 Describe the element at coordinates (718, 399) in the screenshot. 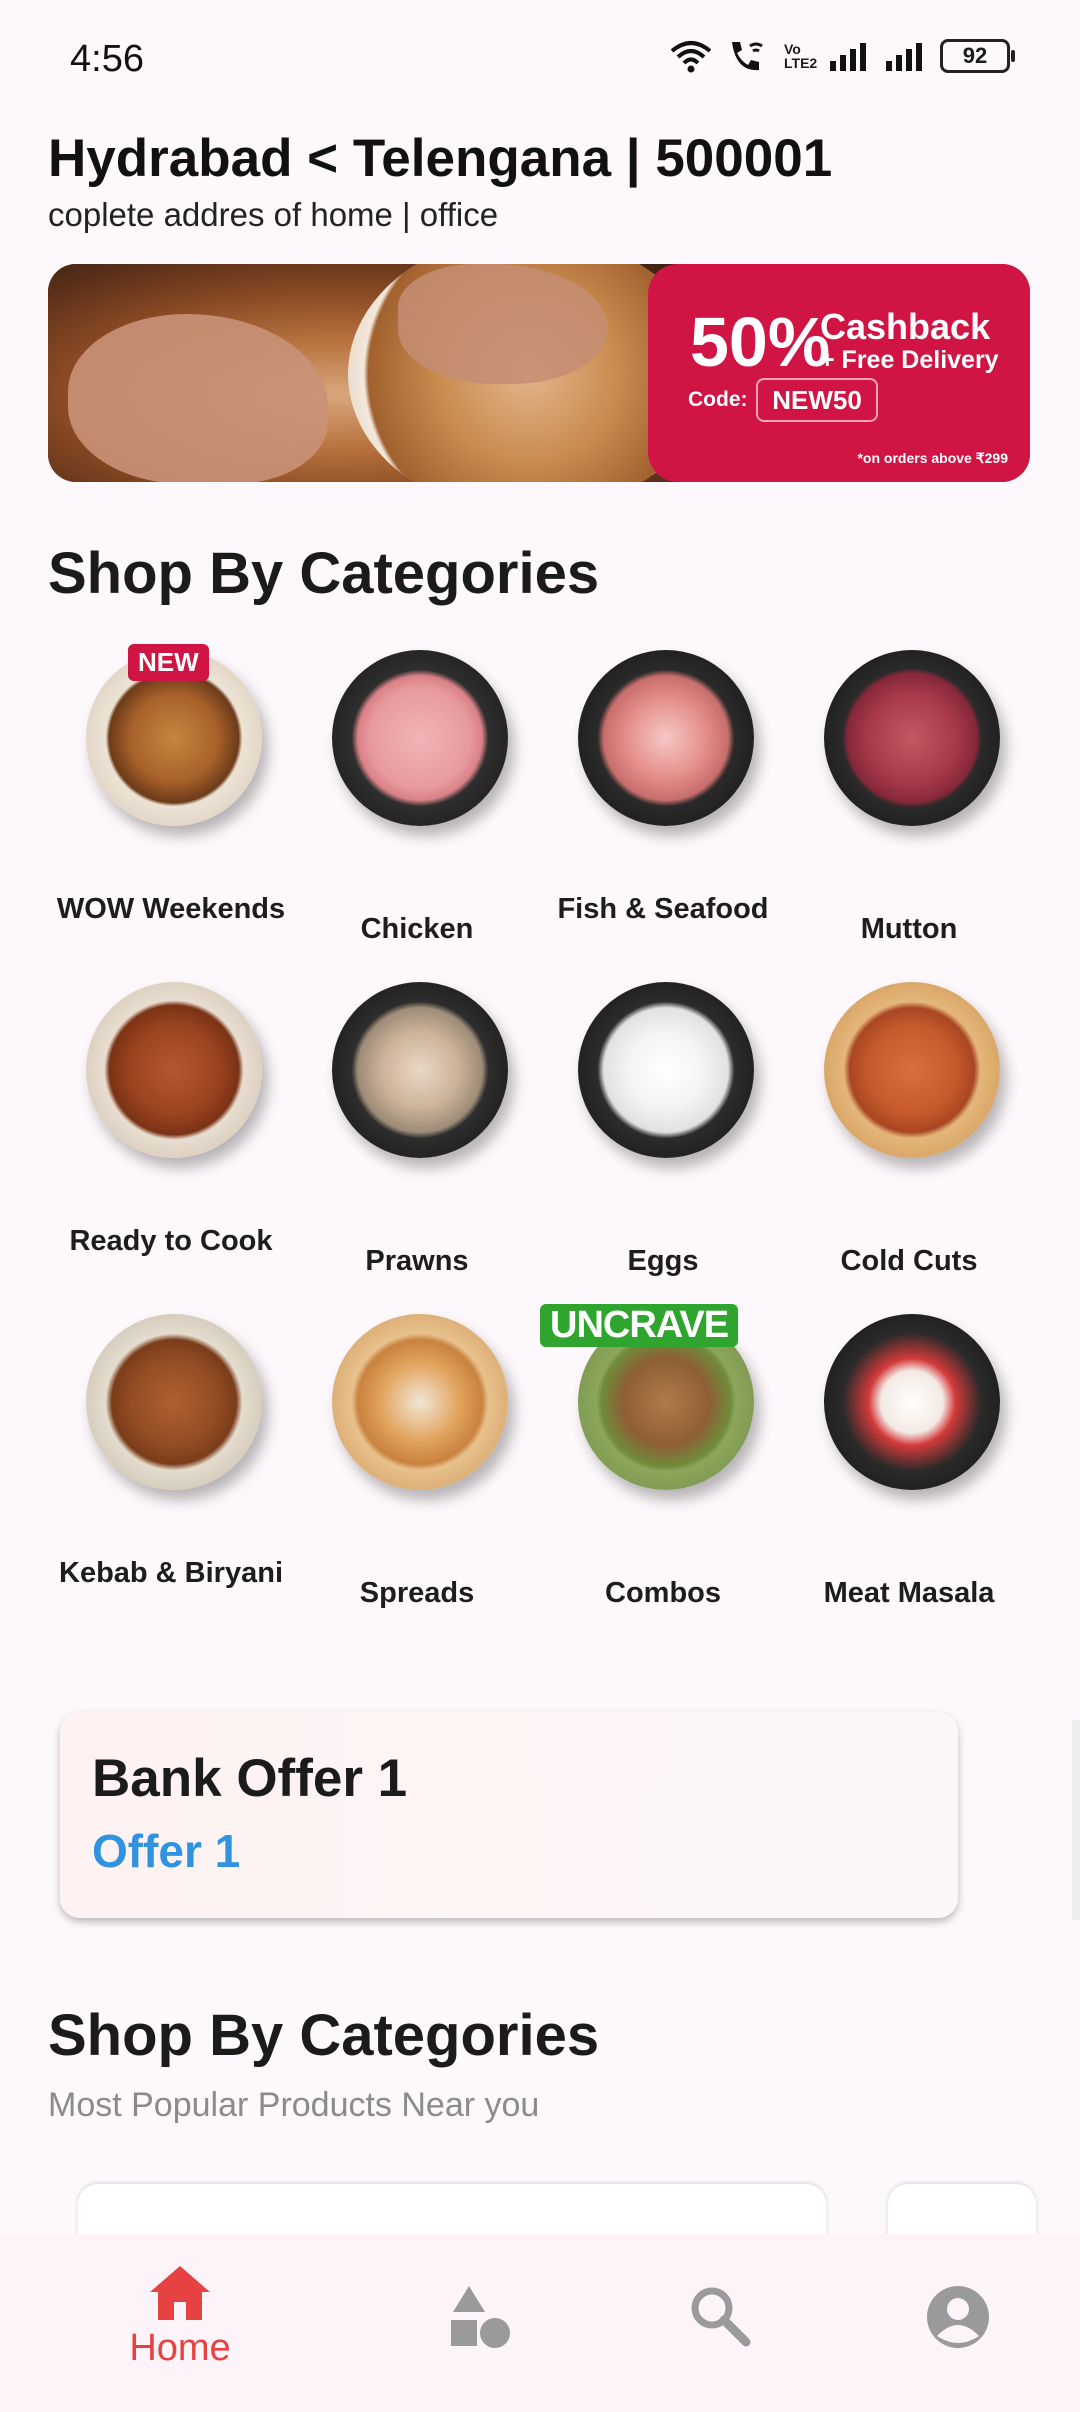

I see `banner-code-label: Code:` at that location.